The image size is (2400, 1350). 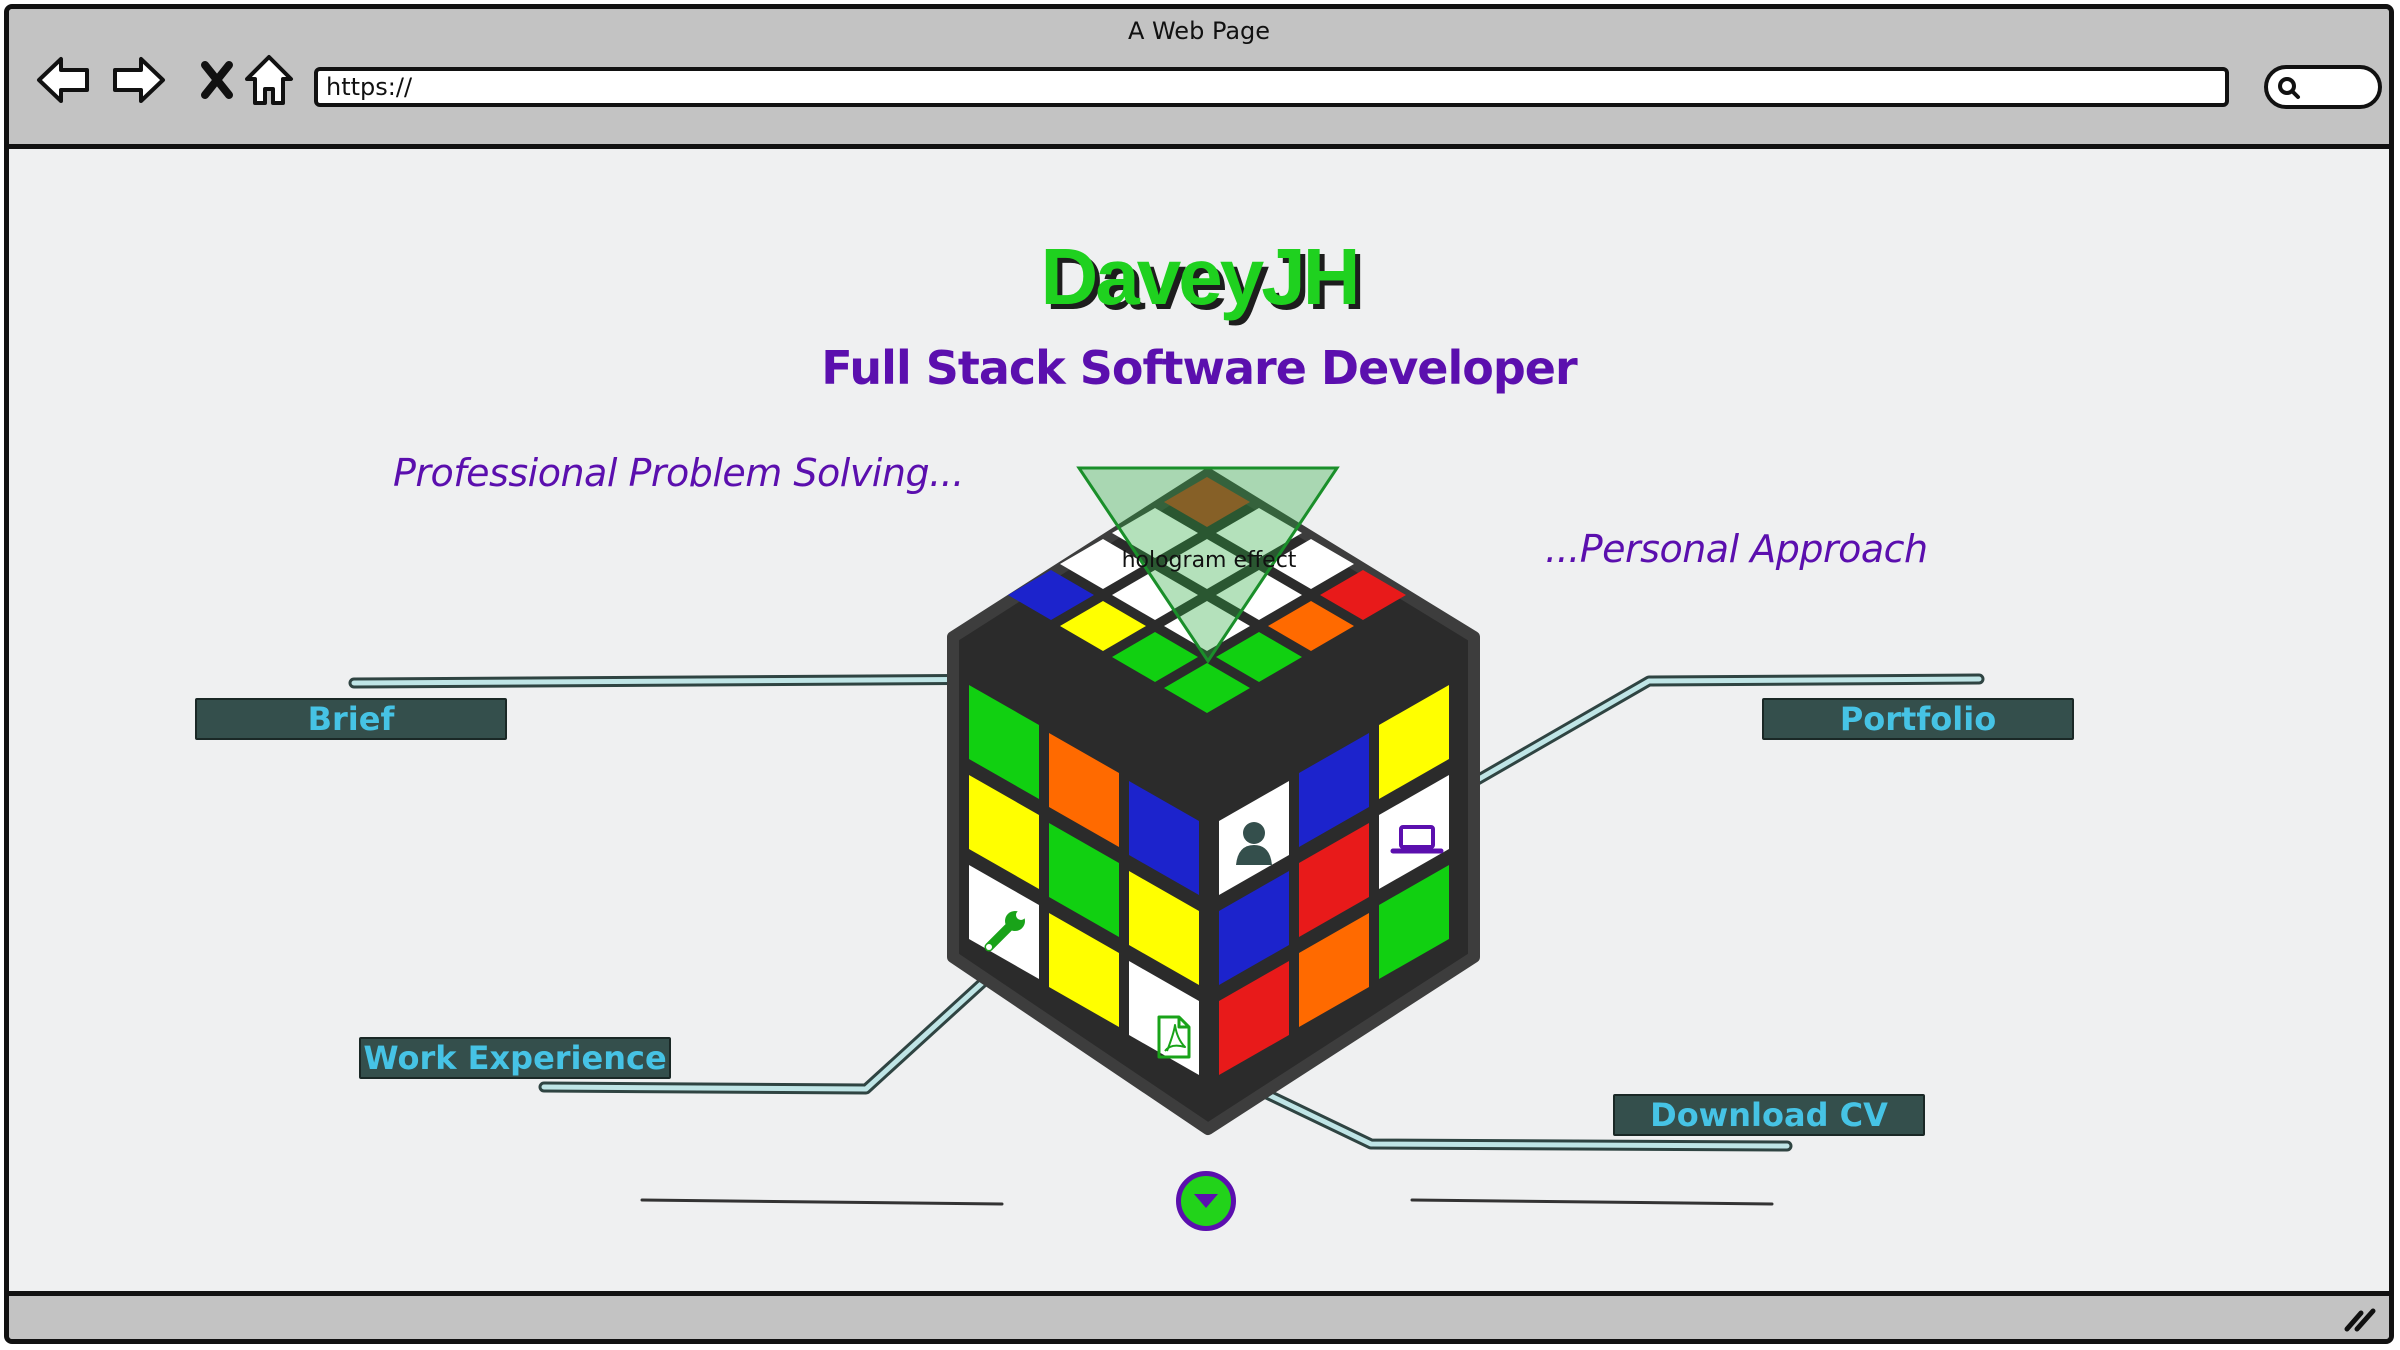 I want to click on search-icon, so click(x=2289, y=88).